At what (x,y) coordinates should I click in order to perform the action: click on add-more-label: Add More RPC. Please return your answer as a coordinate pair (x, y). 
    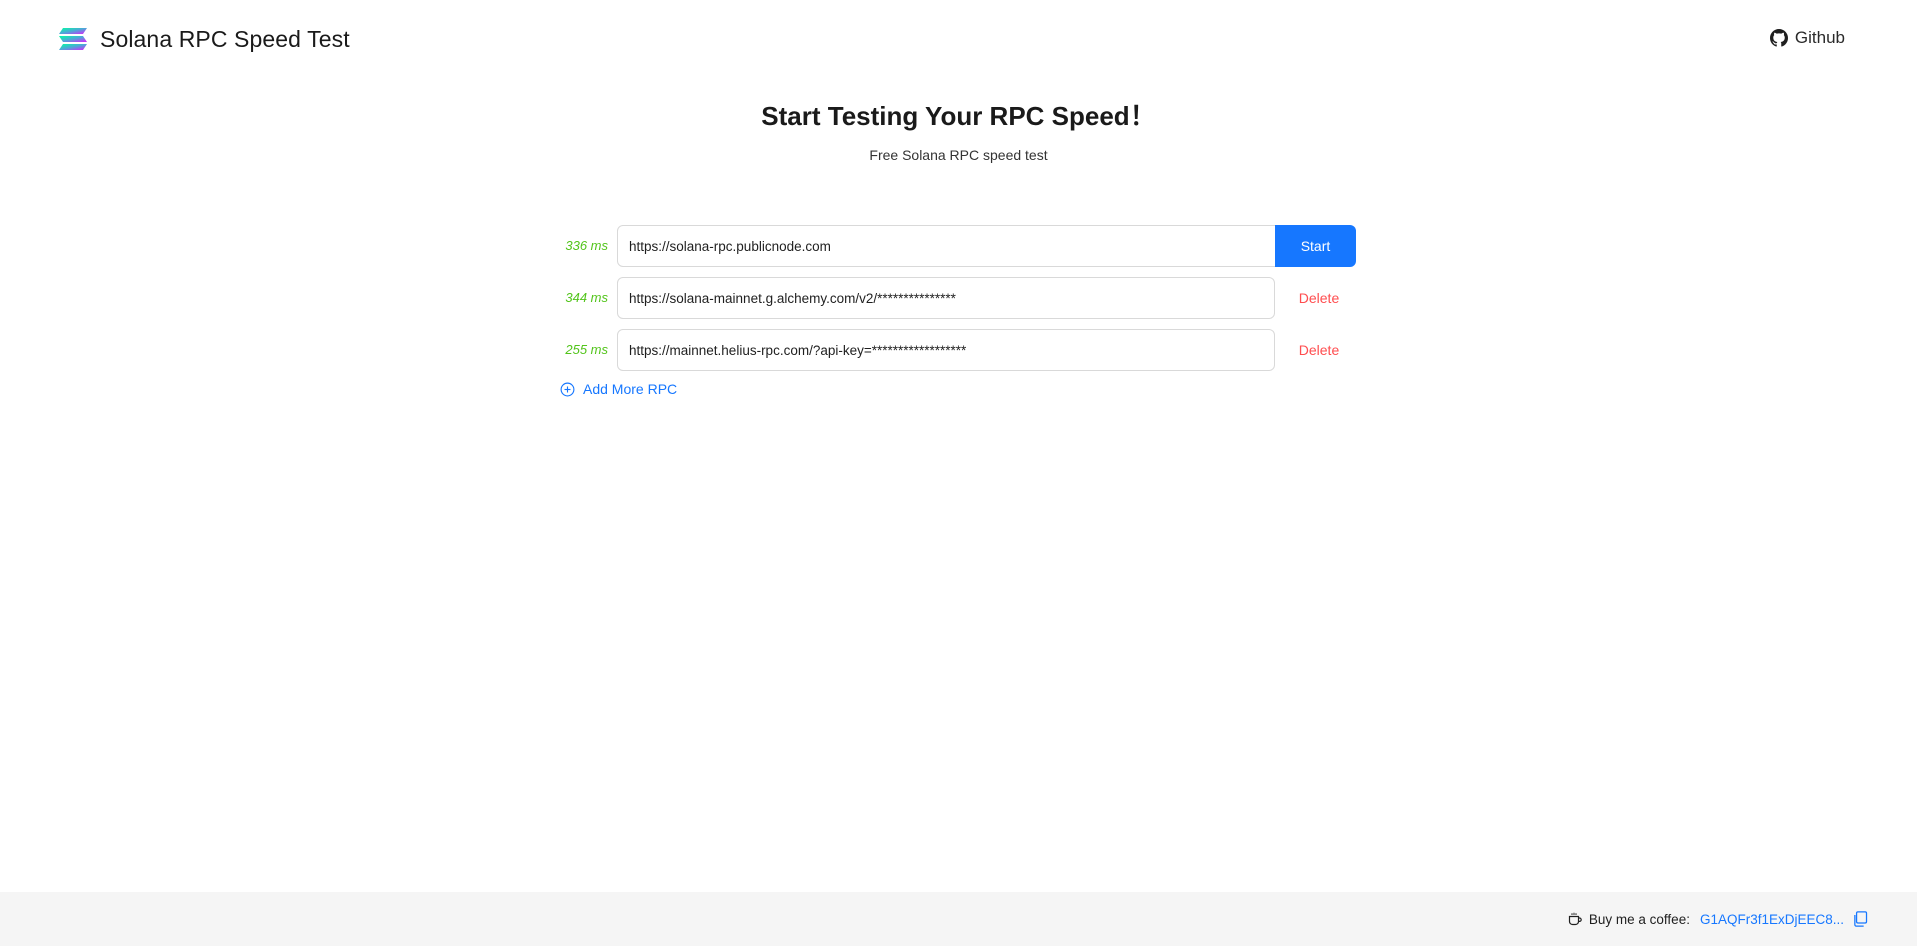
    Looking at the image, I should click on (630, 389).